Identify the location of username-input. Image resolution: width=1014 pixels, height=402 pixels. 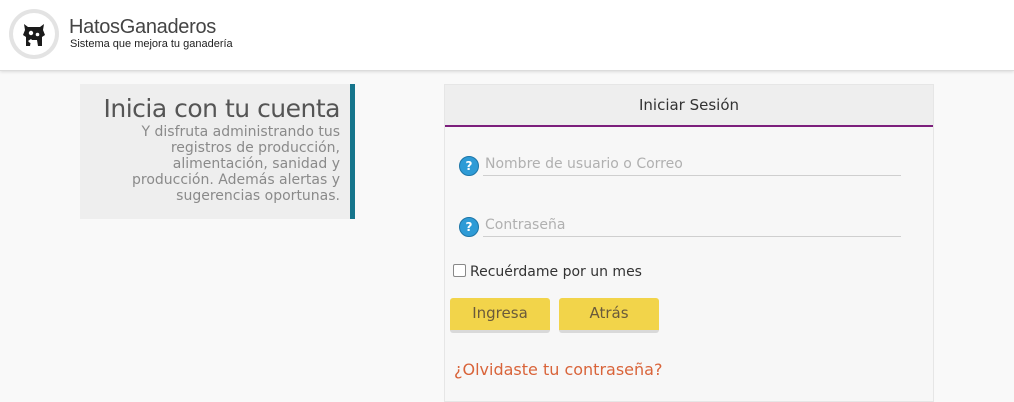
(692, 164).